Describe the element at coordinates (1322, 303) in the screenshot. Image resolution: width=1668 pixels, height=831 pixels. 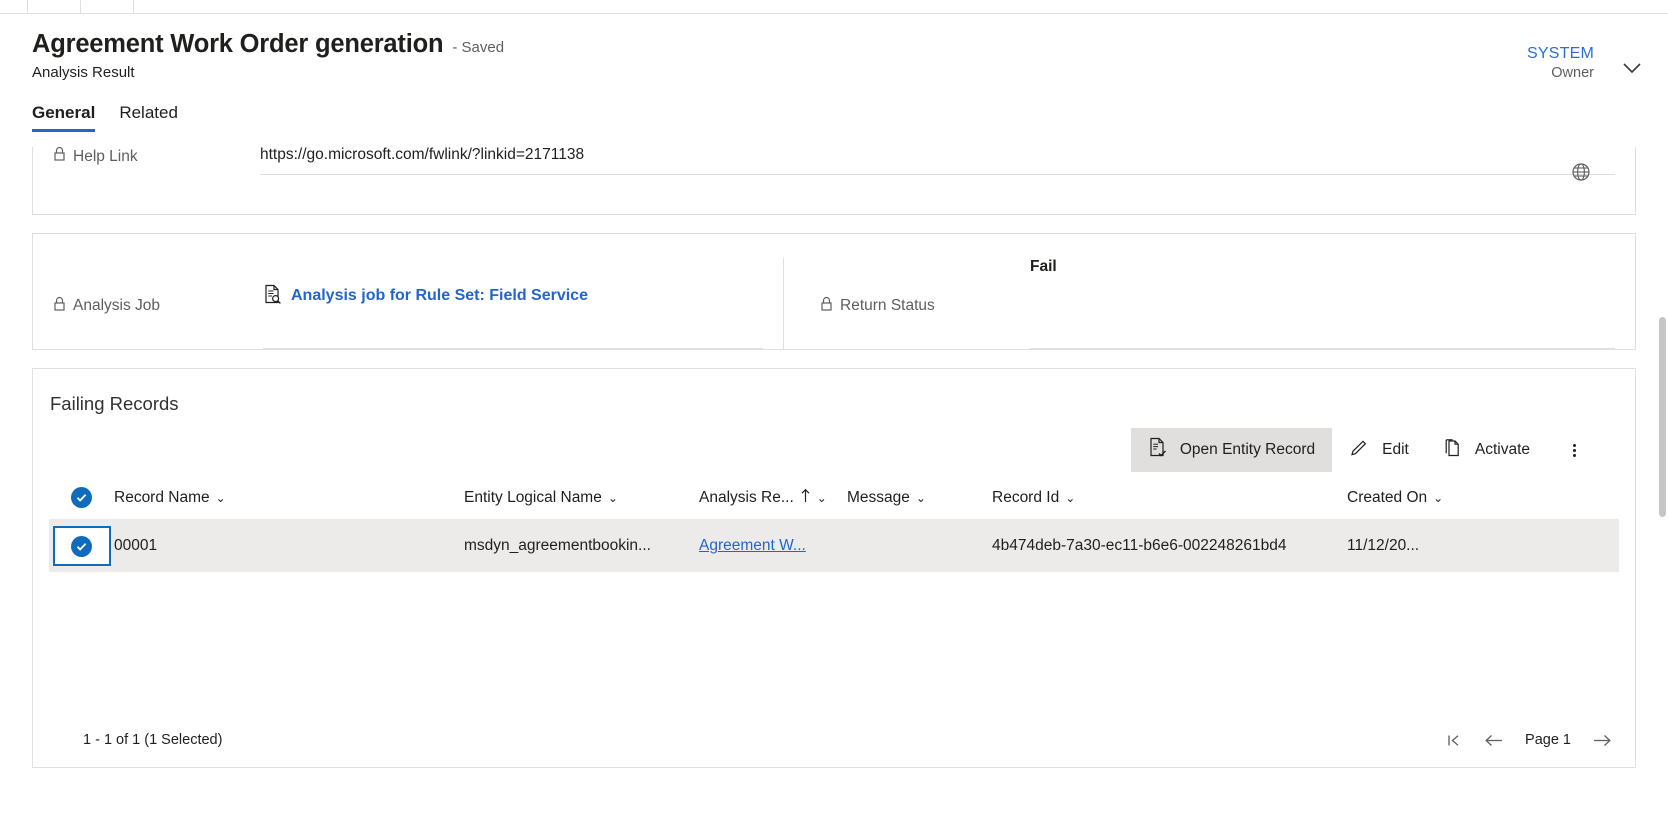
I see `return-status-value: Fail` at that location.